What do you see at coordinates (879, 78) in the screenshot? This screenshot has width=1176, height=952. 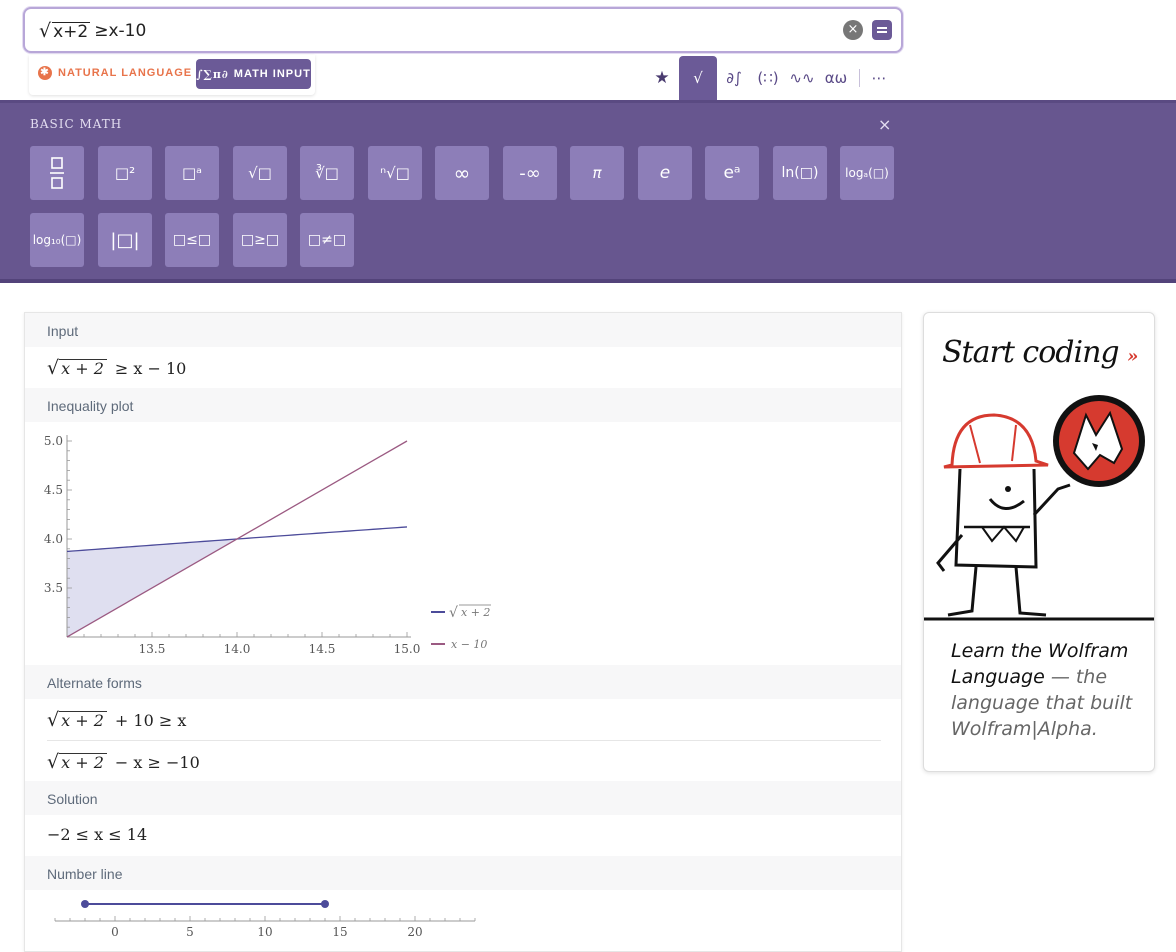 I see `more-icon: ⋯` at bounding box center [879, 78].